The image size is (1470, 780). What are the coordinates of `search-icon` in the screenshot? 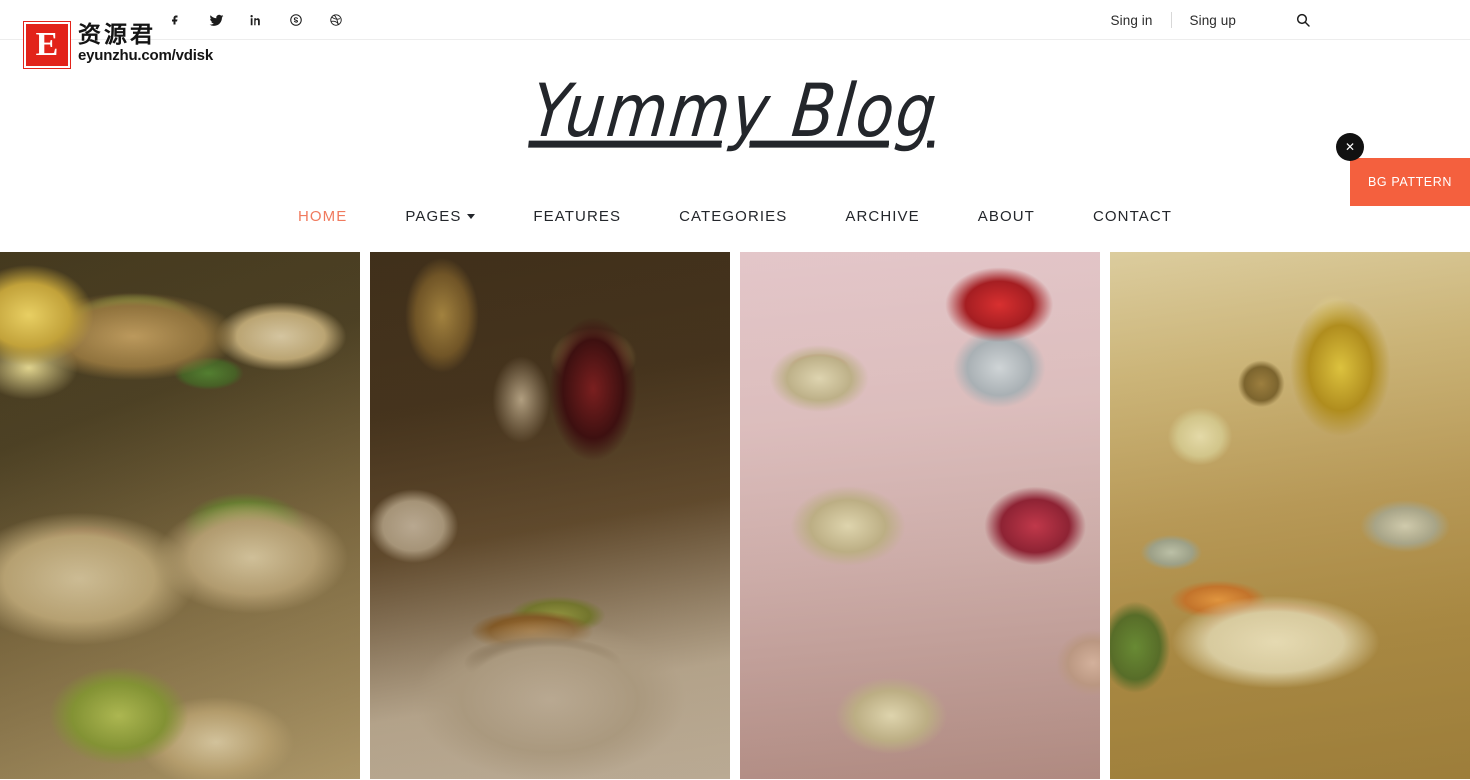 It's located at (1303, 20).